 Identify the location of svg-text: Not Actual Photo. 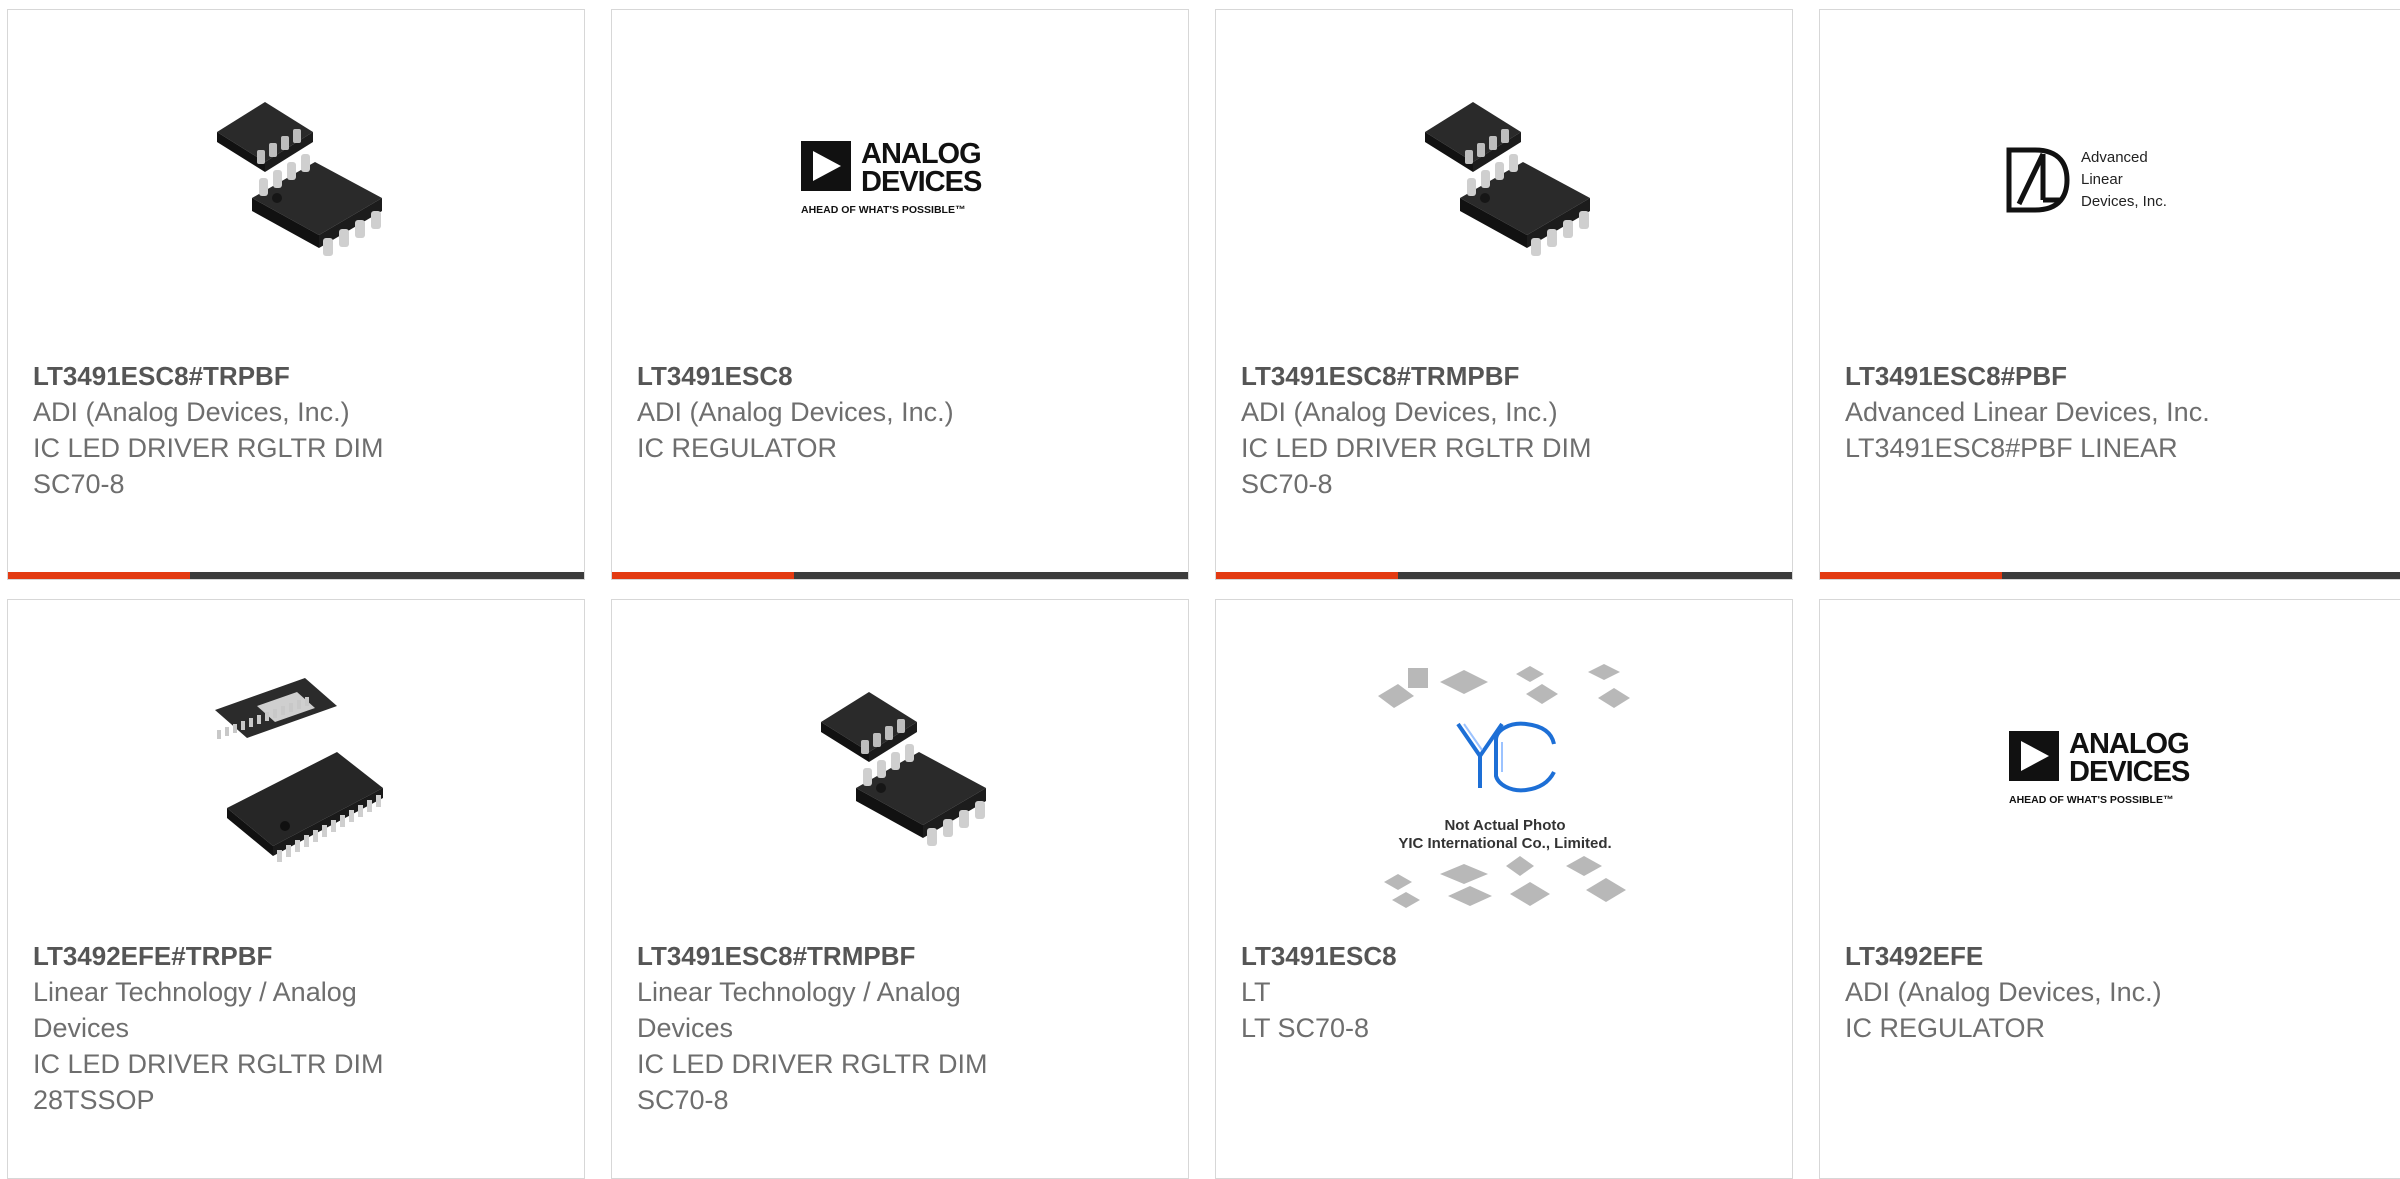
(1504, 825).